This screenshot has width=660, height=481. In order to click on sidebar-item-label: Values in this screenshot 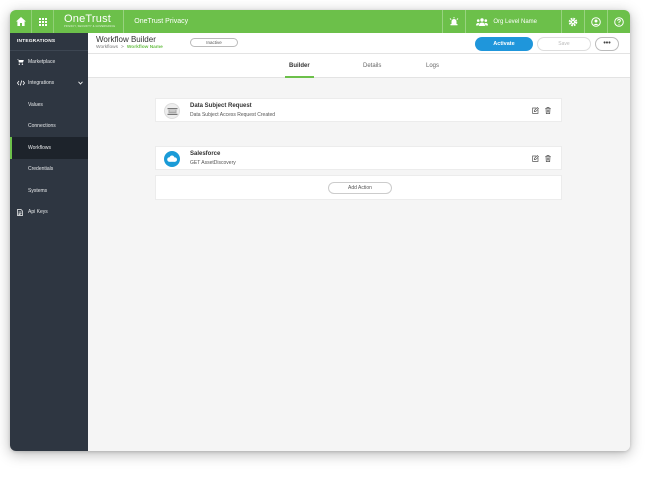, I will do `click(35, 104)`.